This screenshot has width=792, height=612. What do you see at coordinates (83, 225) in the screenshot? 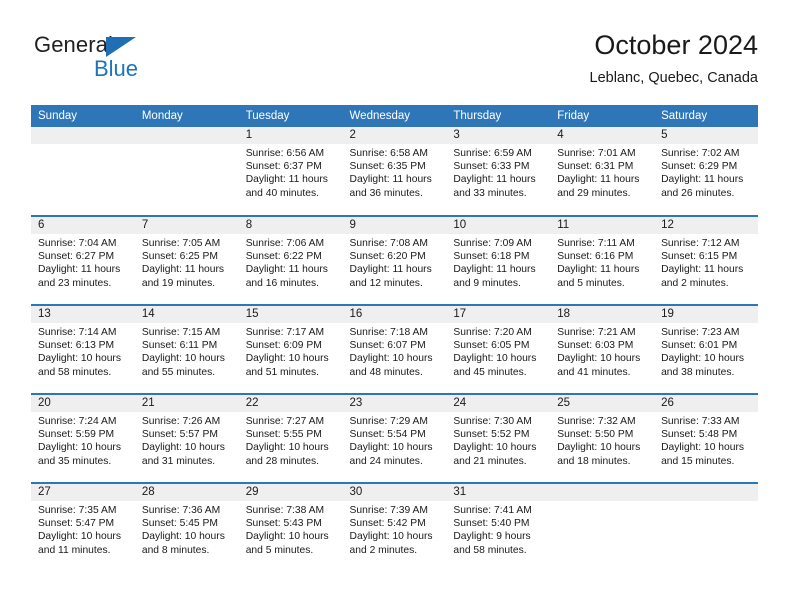
I see `day-number: 6` at bounding box center [83, 225].